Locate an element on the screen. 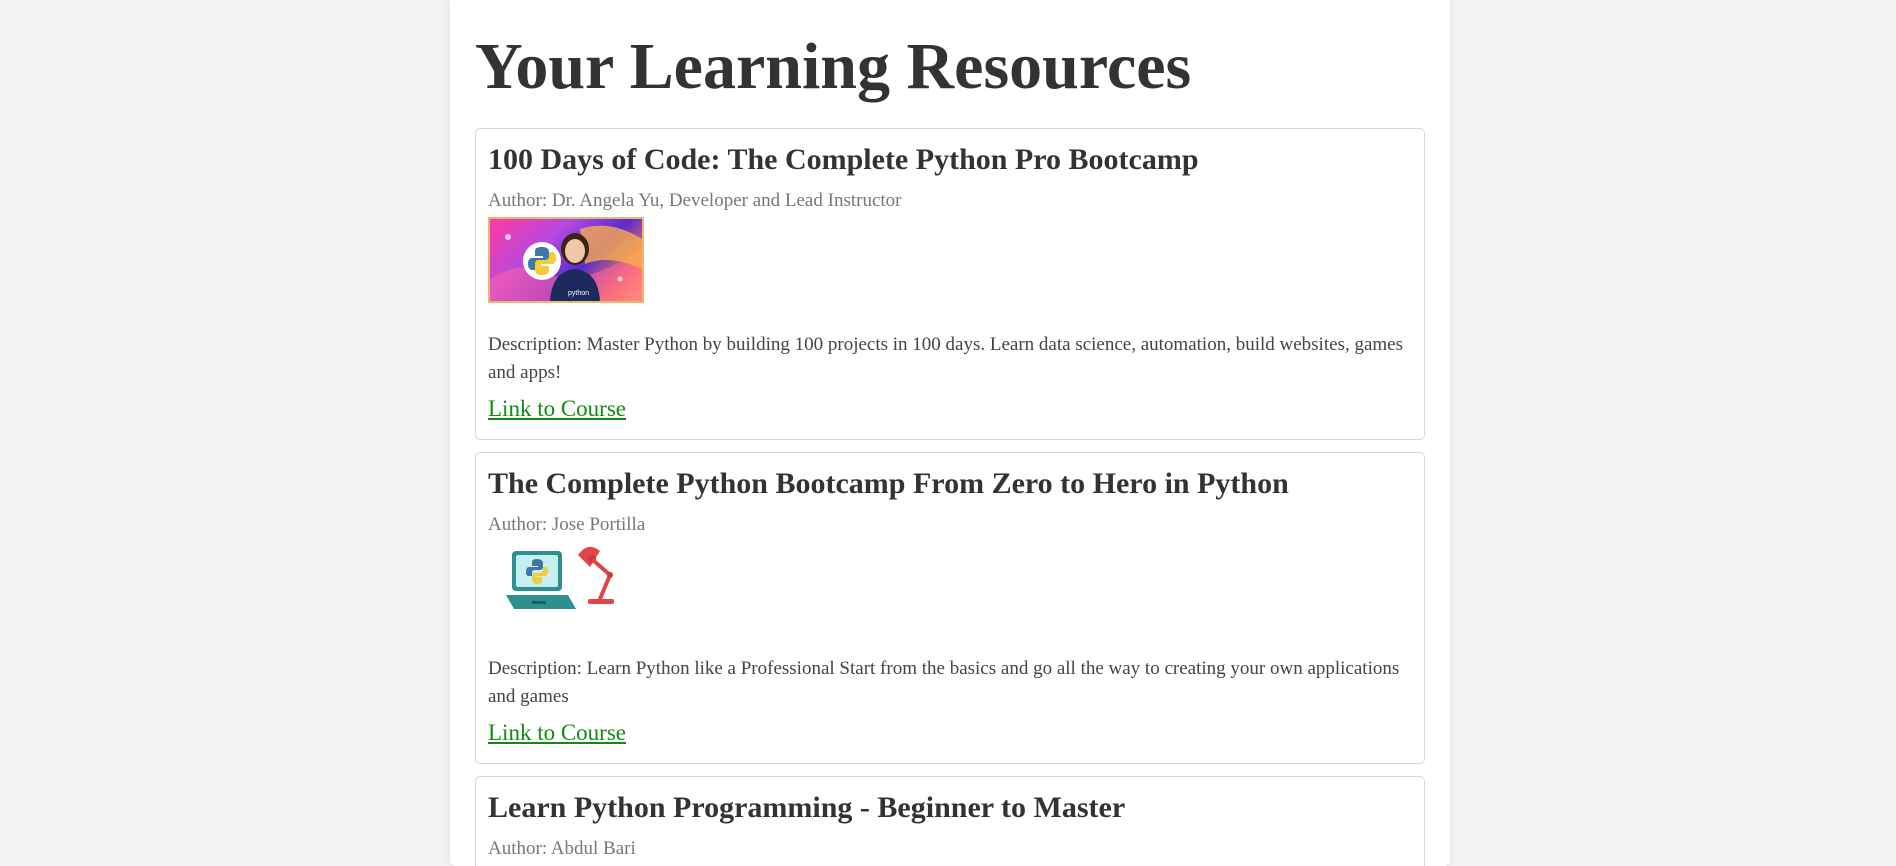 The height and width of the screenshot is (866, 1896). course-thumbnail: python is located at coordinates (566, 260).